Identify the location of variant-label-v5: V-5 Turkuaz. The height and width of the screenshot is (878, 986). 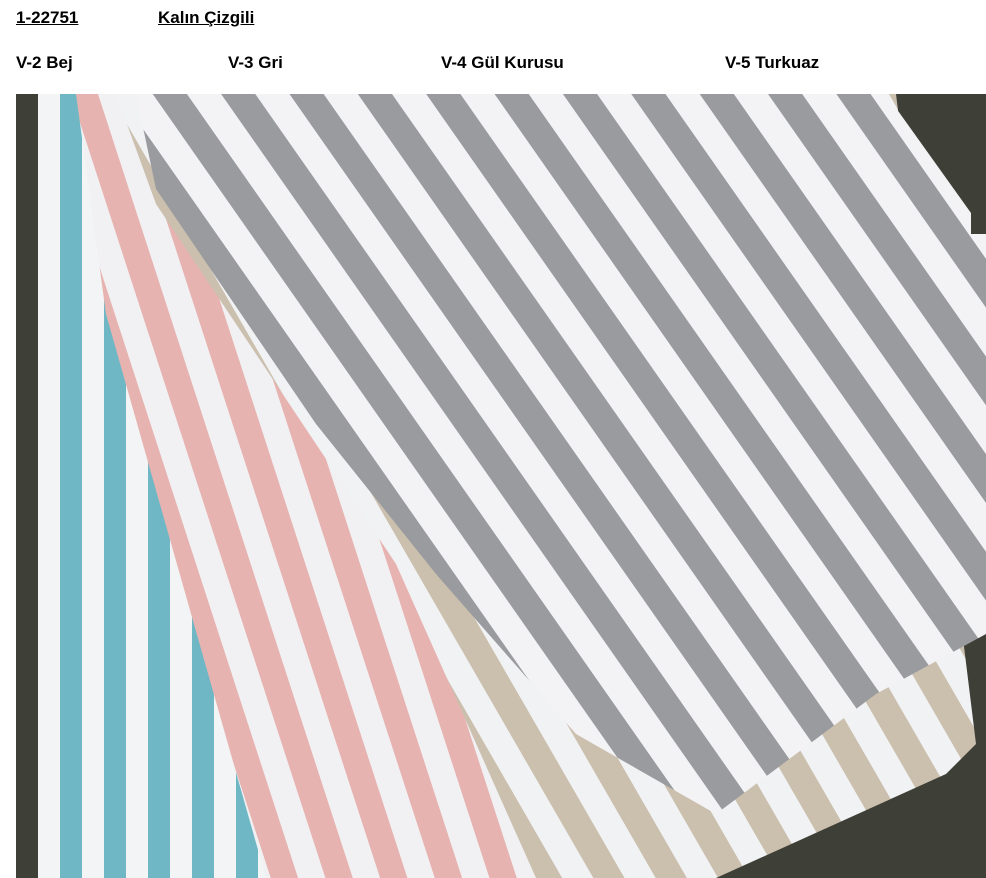
(772, 62).